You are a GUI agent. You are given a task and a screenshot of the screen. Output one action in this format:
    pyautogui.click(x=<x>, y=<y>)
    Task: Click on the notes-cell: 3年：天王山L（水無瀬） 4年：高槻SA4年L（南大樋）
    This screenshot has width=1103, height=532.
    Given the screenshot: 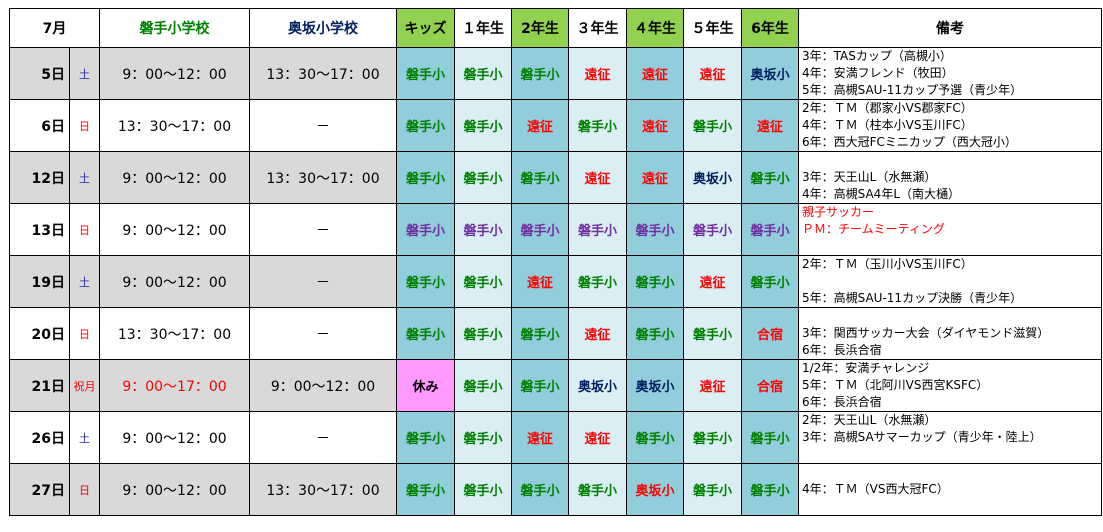 What is the action you would take?
    pyautogui.click(x=950, y=177)
    